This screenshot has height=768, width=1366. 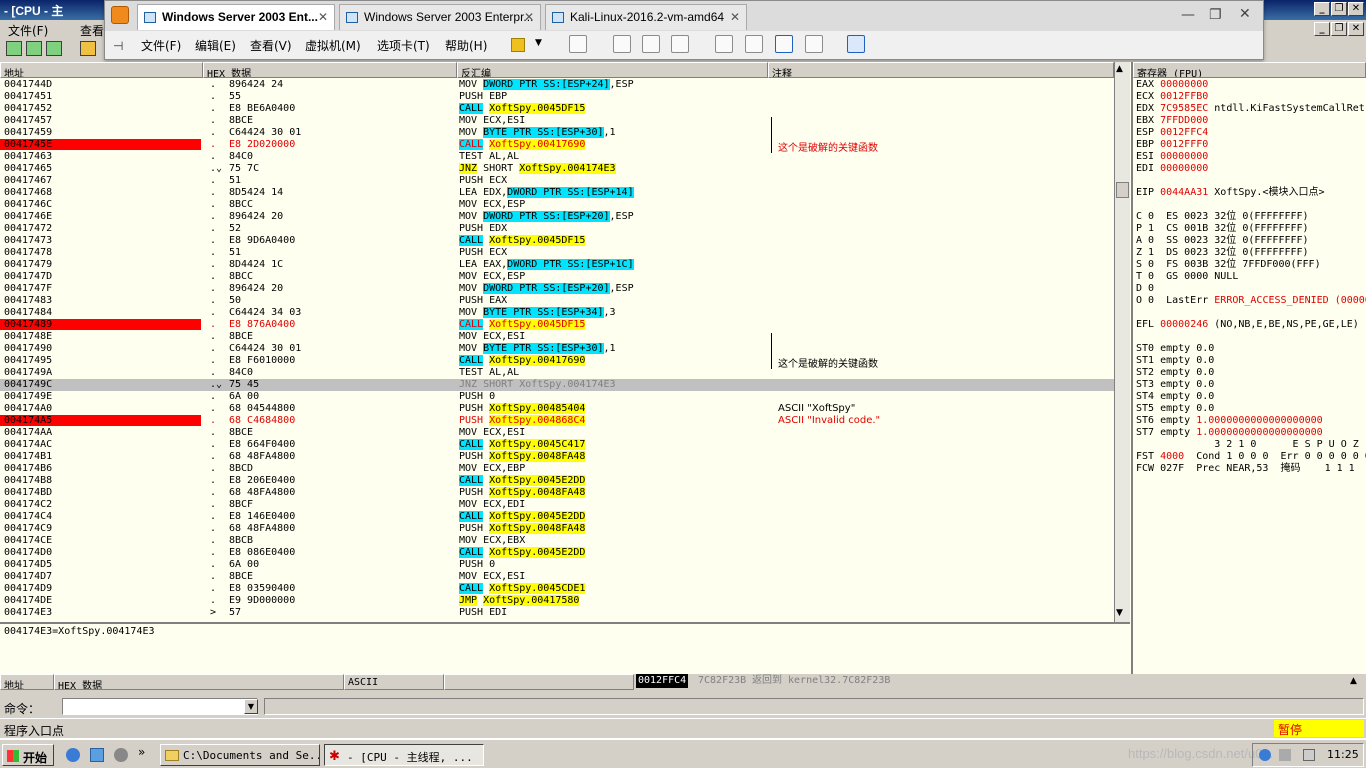 I want to click on disasm-row: 0041748E. 8BCE MOV ECX,ESI, so click(x=557, y=337).